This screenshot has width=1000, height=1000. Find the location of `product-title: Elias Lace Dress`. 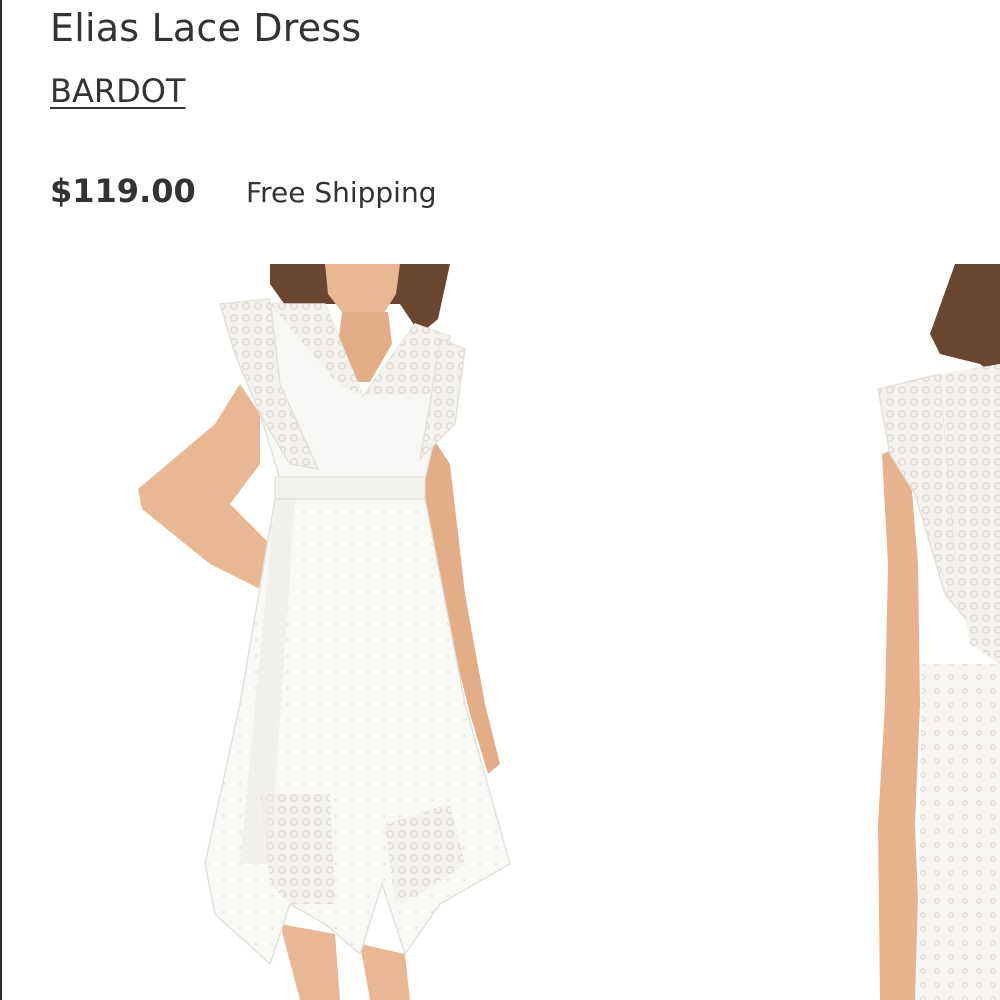

product-title: Elias Lace Dress is located at coordinates (206, 28).